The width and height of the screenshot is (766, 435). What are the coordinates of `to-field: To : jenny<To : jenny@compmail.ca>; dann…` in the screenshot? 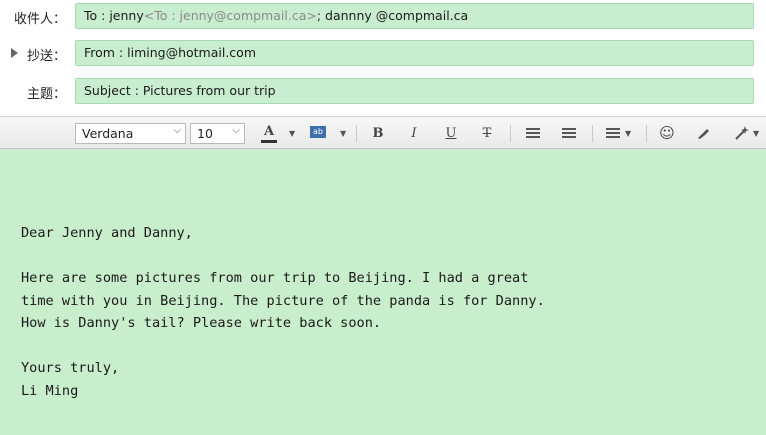 It's located at (414, 16).